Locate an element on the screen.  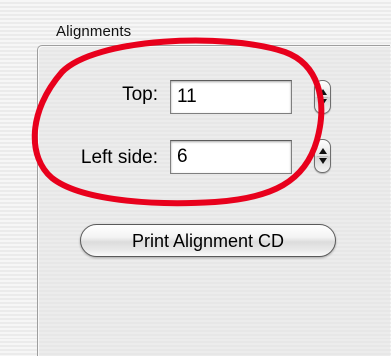
top-stepper is located at coordinates (322, 97).